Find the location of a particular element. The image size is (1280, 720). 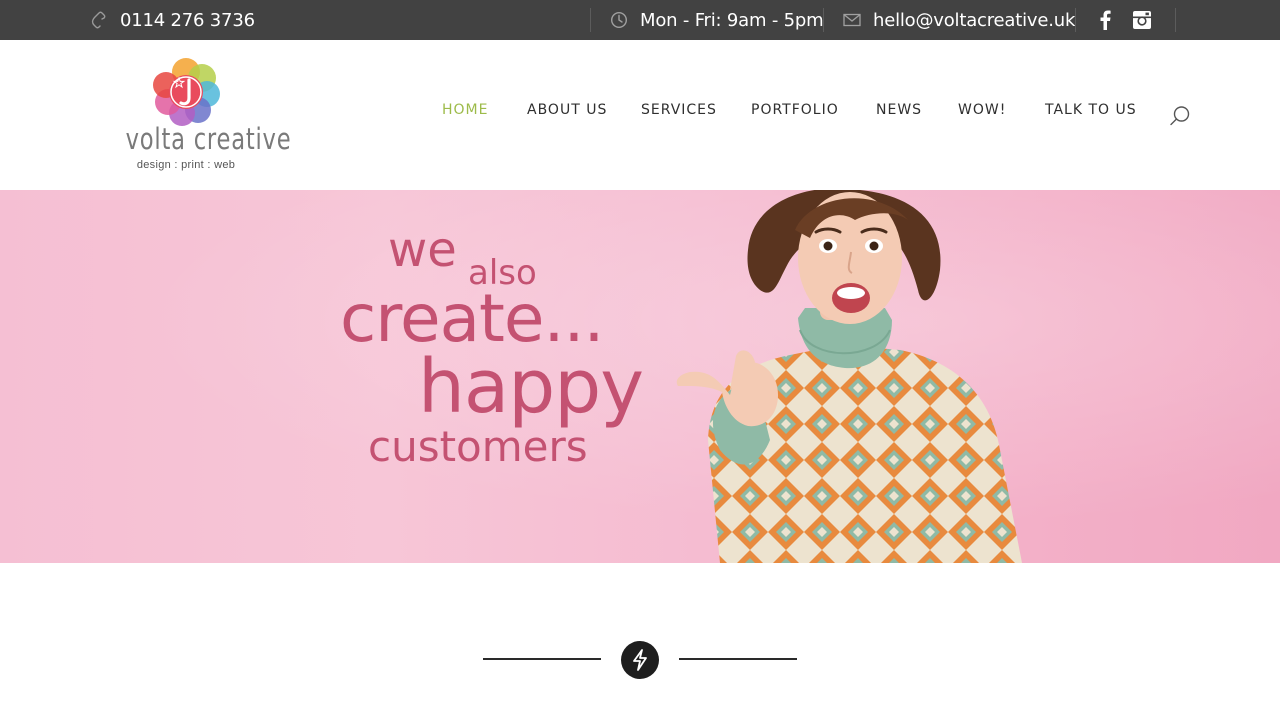

section-divider-right is located at coordinates (738, 659).